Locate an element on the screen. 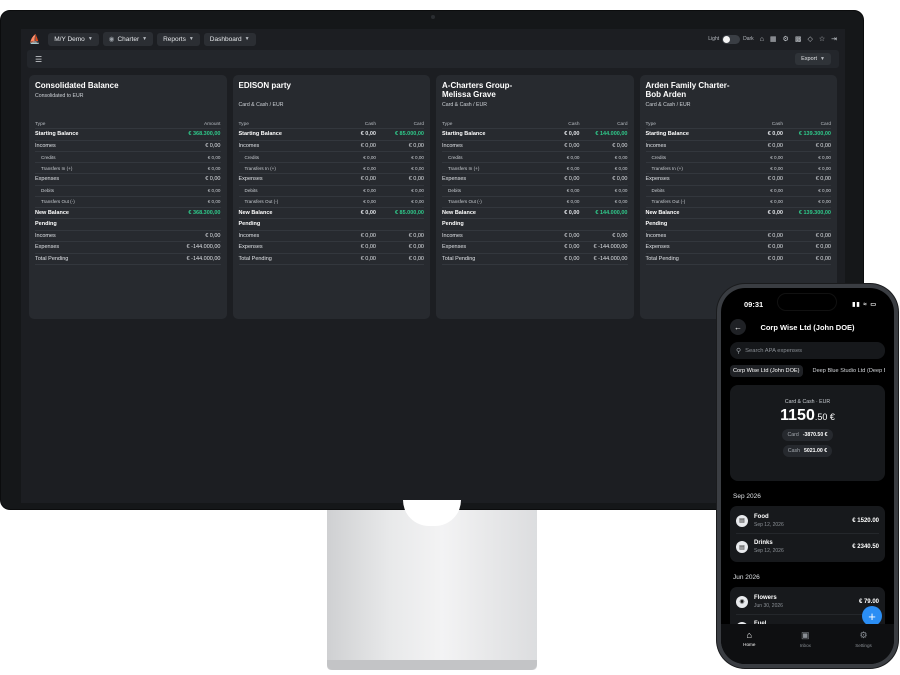  status-time: 09:31 is located at coordinates (754, 304).